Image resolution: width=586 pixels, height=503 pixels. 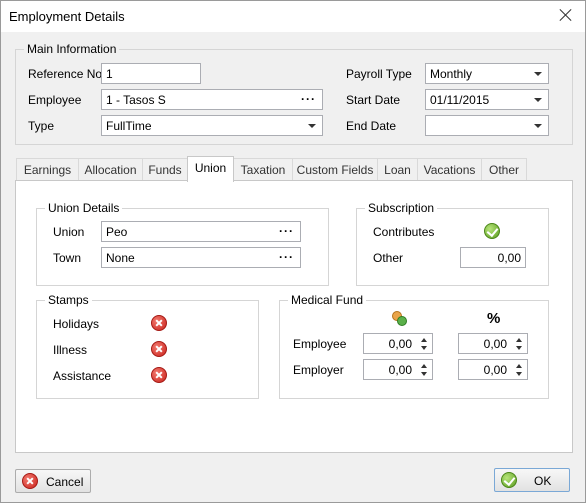 I want to click on tab-earnings: Earnings, so click(x=47, y=169).